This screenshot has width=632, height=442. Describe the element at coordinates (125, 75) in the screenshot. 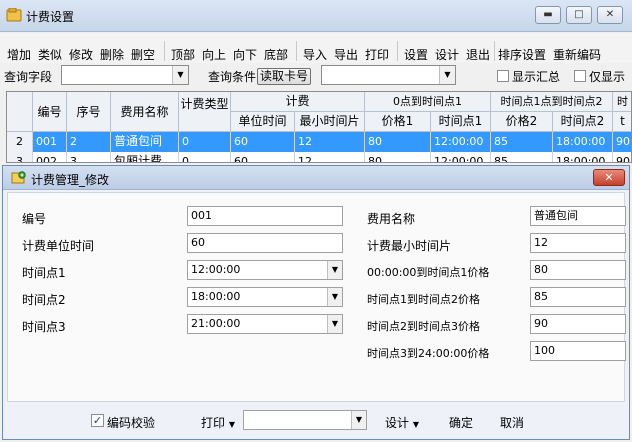

I see `query-field-select: ▼` at that location.